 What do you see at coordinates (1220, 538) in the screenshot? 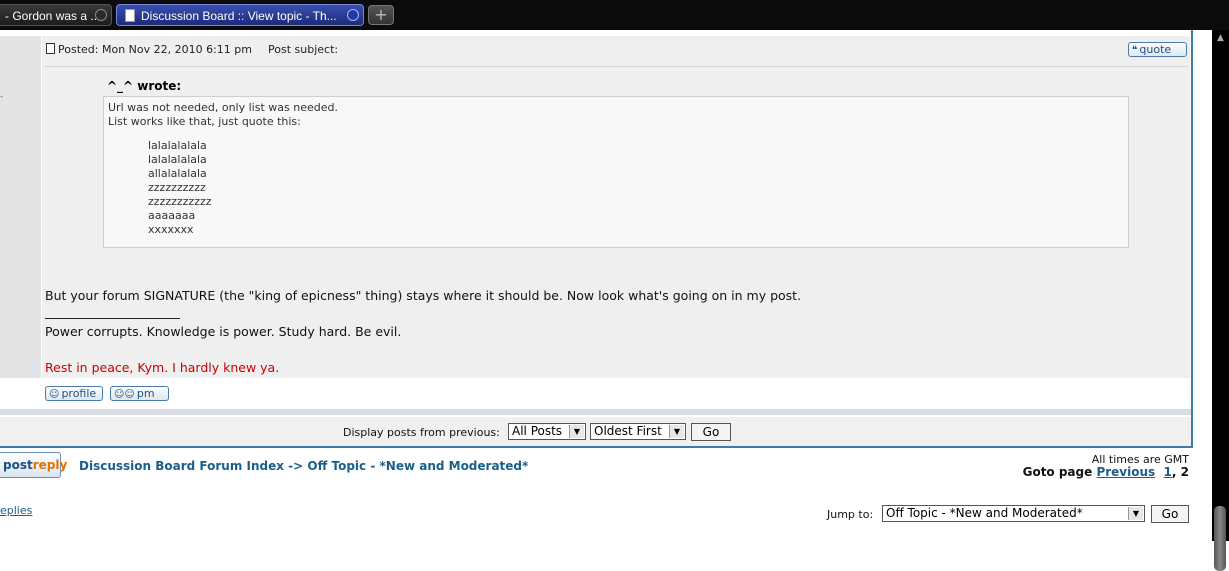
I see `scrollbar-thumb` at bounding box center [1220, 538].